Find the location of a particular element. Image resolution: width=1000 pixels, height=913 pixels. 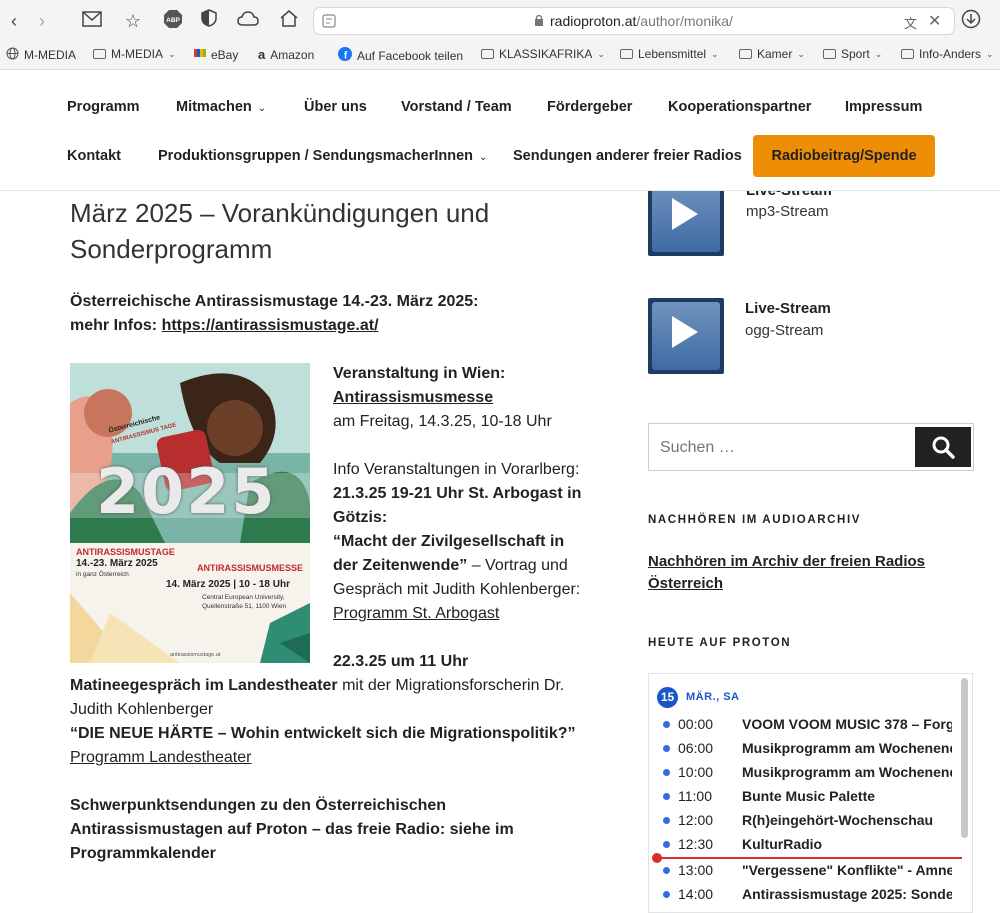

schedule-title: KulturRadio is located at coordinates (782, 844).